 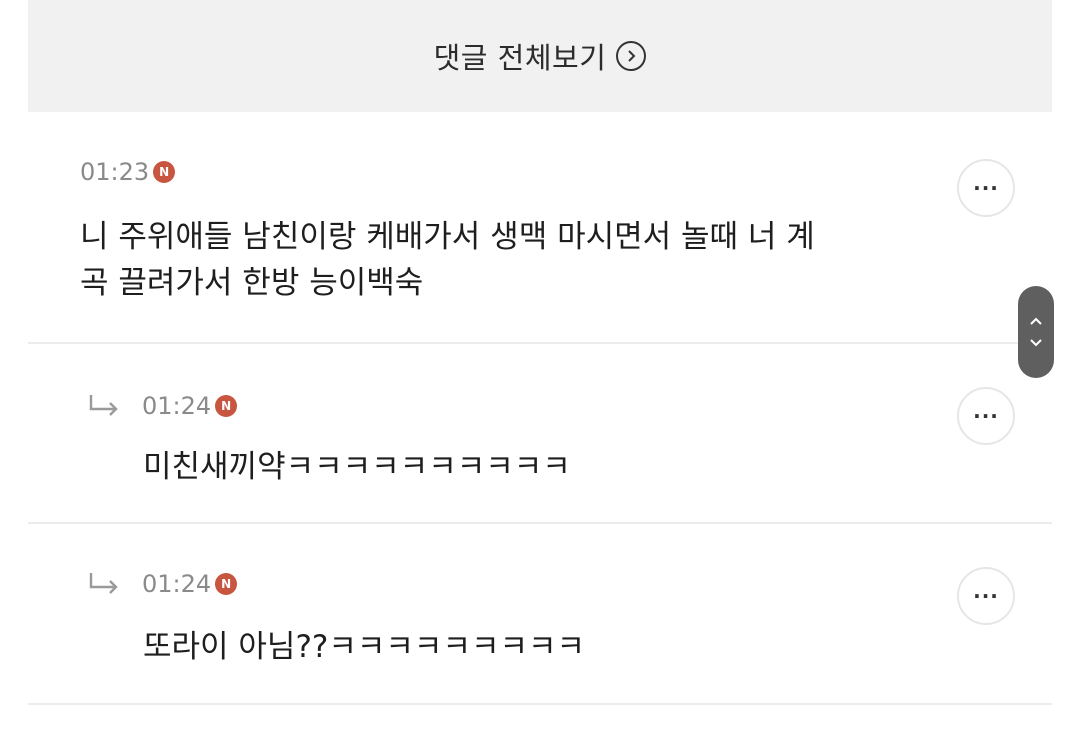 I want to click on scroll-handle, so click(x=1036, y=332).